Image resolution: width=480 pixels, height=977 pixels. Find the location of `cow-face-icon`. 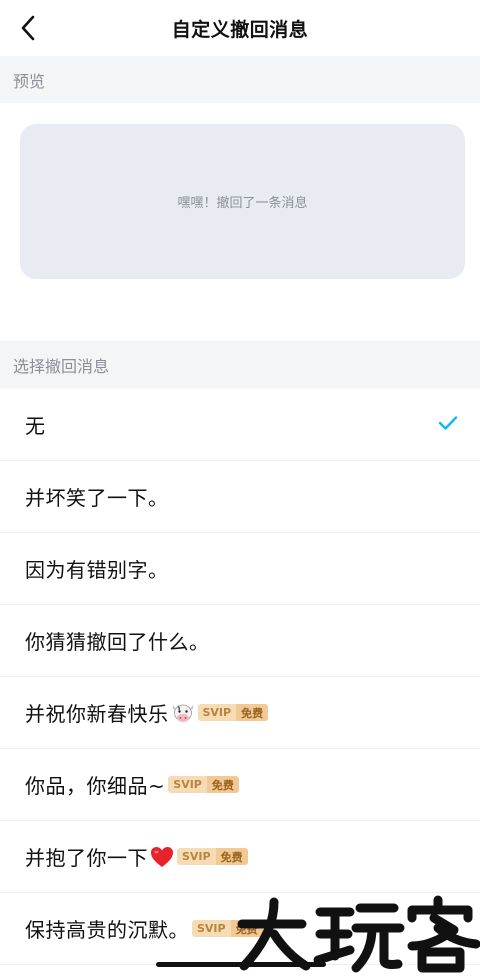

cow-face-icon is located at coordinates (183, 713).